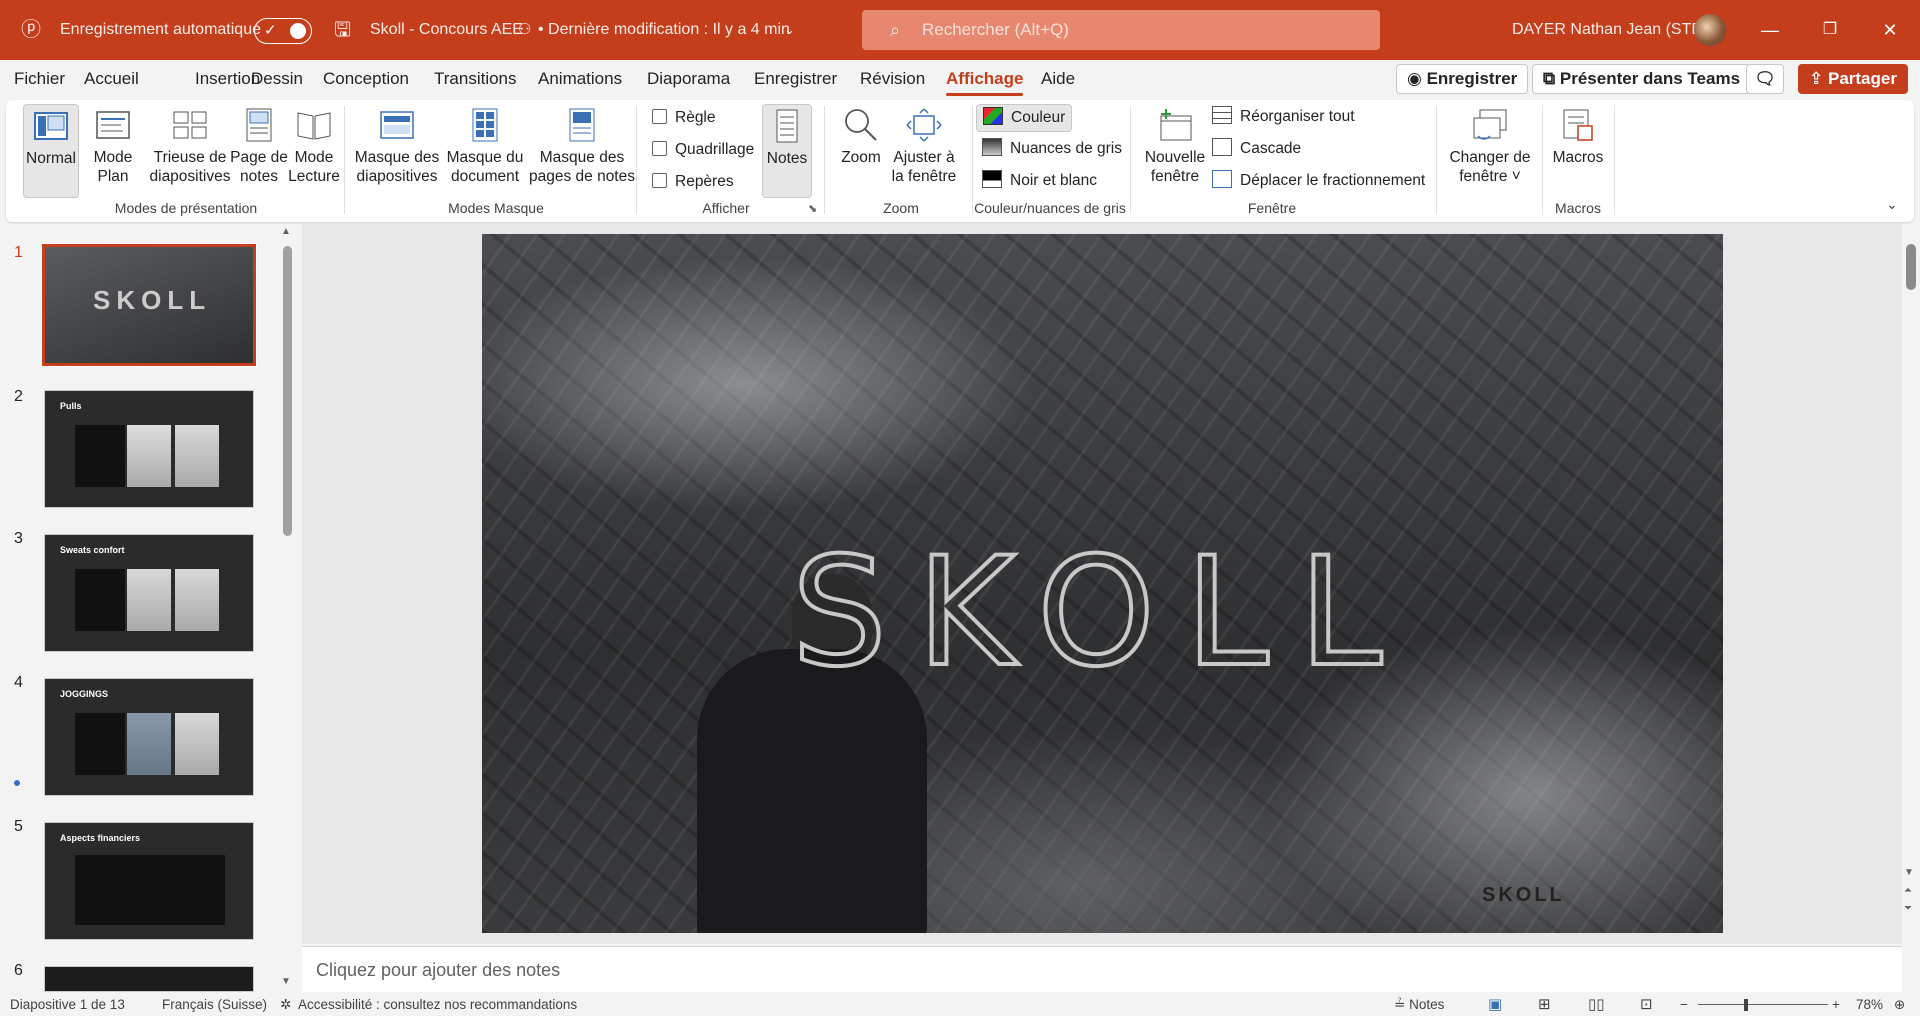 This screenshot has width=1920, height=1016. I want to click on menu-accueil: Accueil, so click(111, 79).